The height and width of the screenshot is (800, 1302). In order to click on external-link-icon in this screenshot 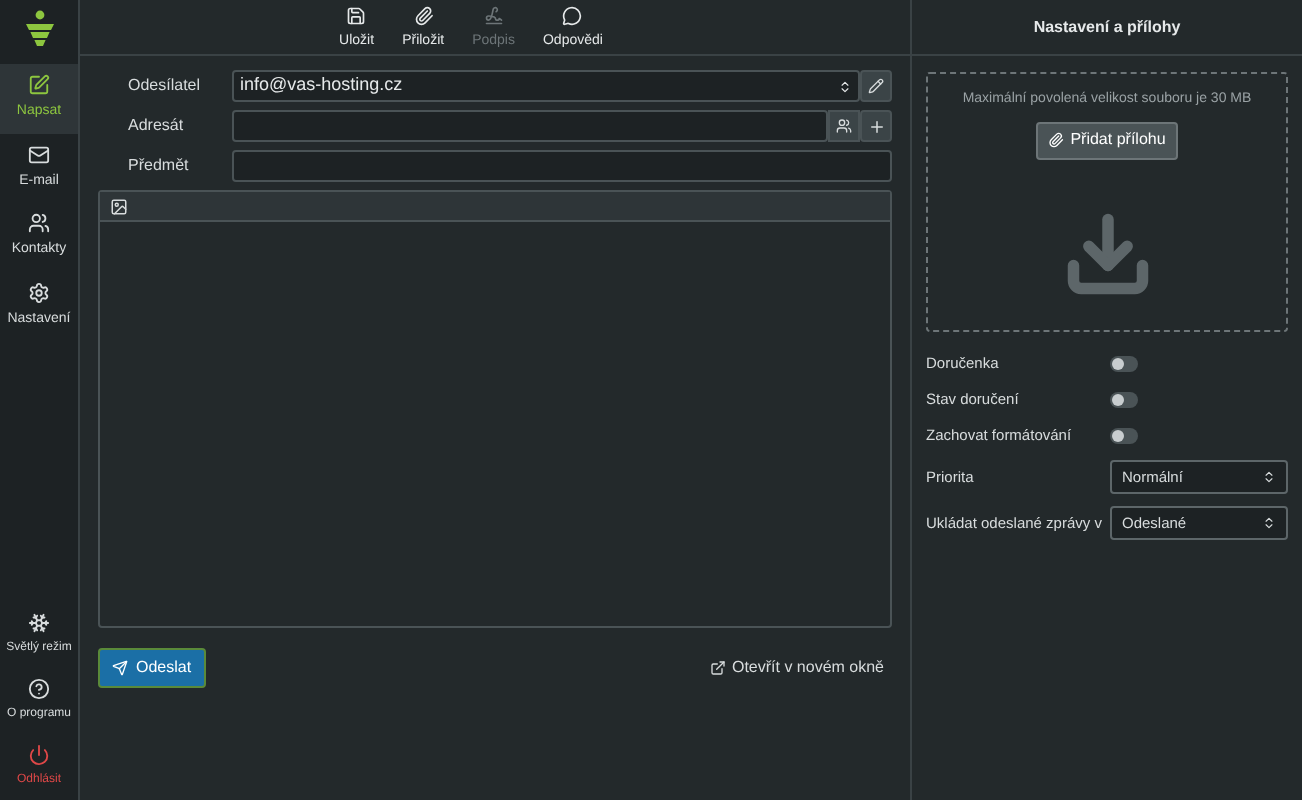, I will do `click(717, 668)`.